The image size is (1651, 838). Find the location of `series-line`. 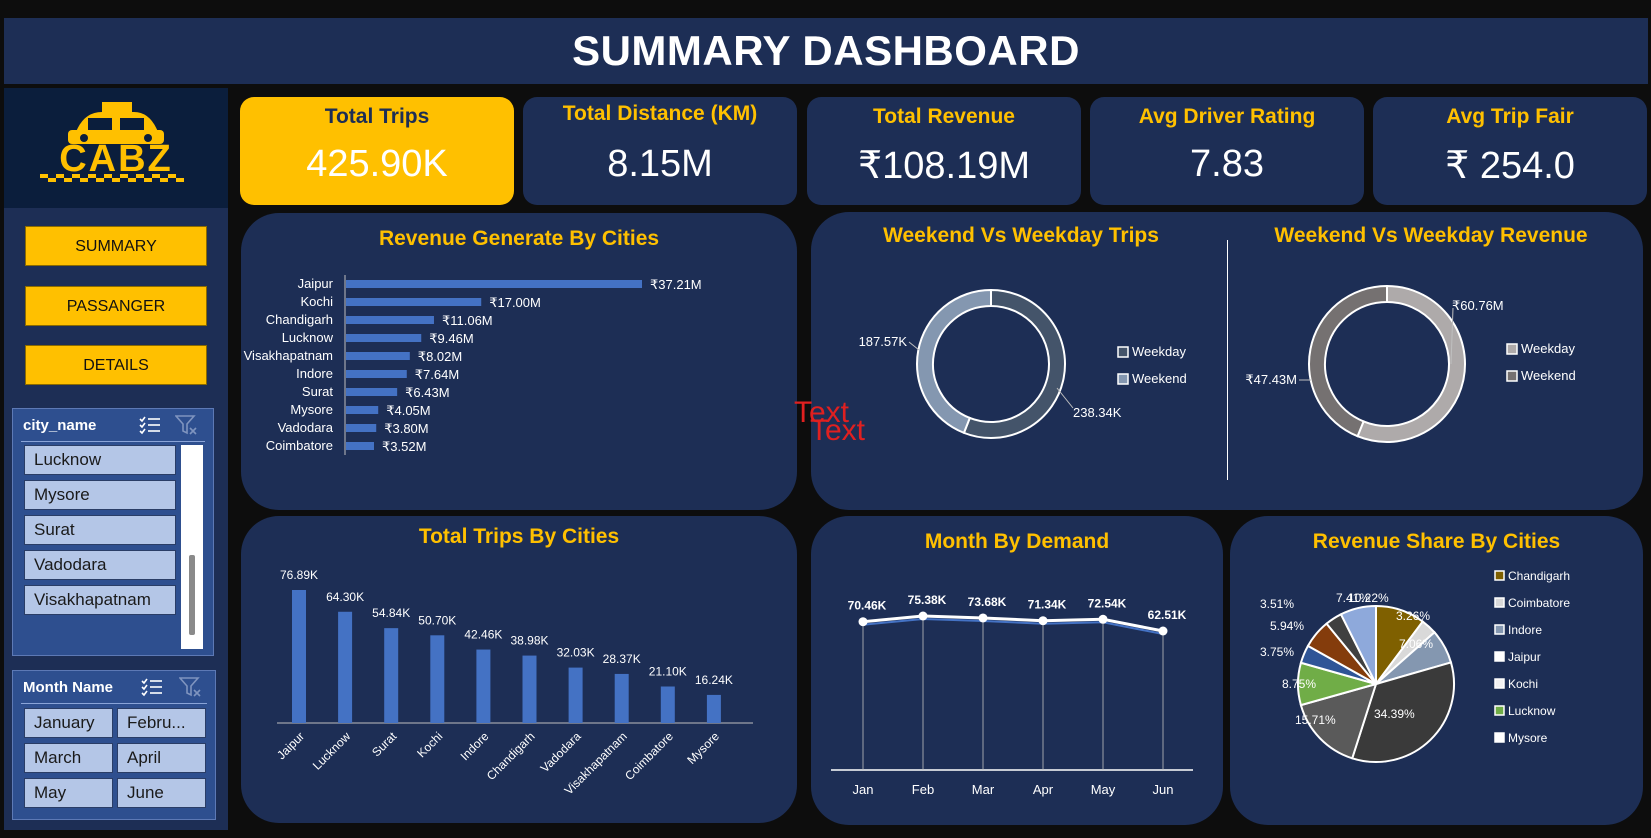

series-line is located at coordinates (1013, 623).